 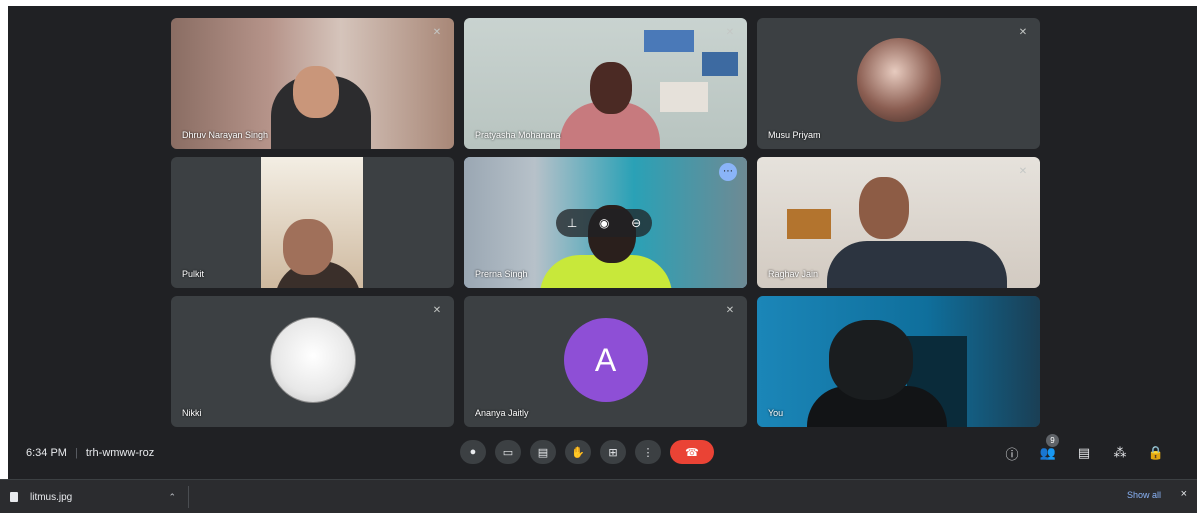 What do you see at coordinates (193, 274) in the screenshot?
I see `participant-name: Pulkit` at bounding box center [193, 274].